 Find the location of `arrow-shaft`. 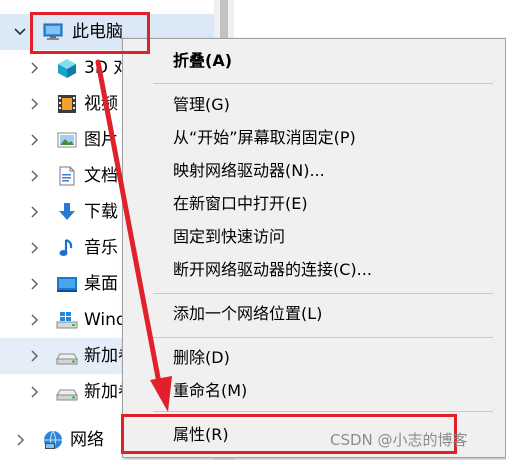

arrow-shaft is located at coordinates (129, 225).